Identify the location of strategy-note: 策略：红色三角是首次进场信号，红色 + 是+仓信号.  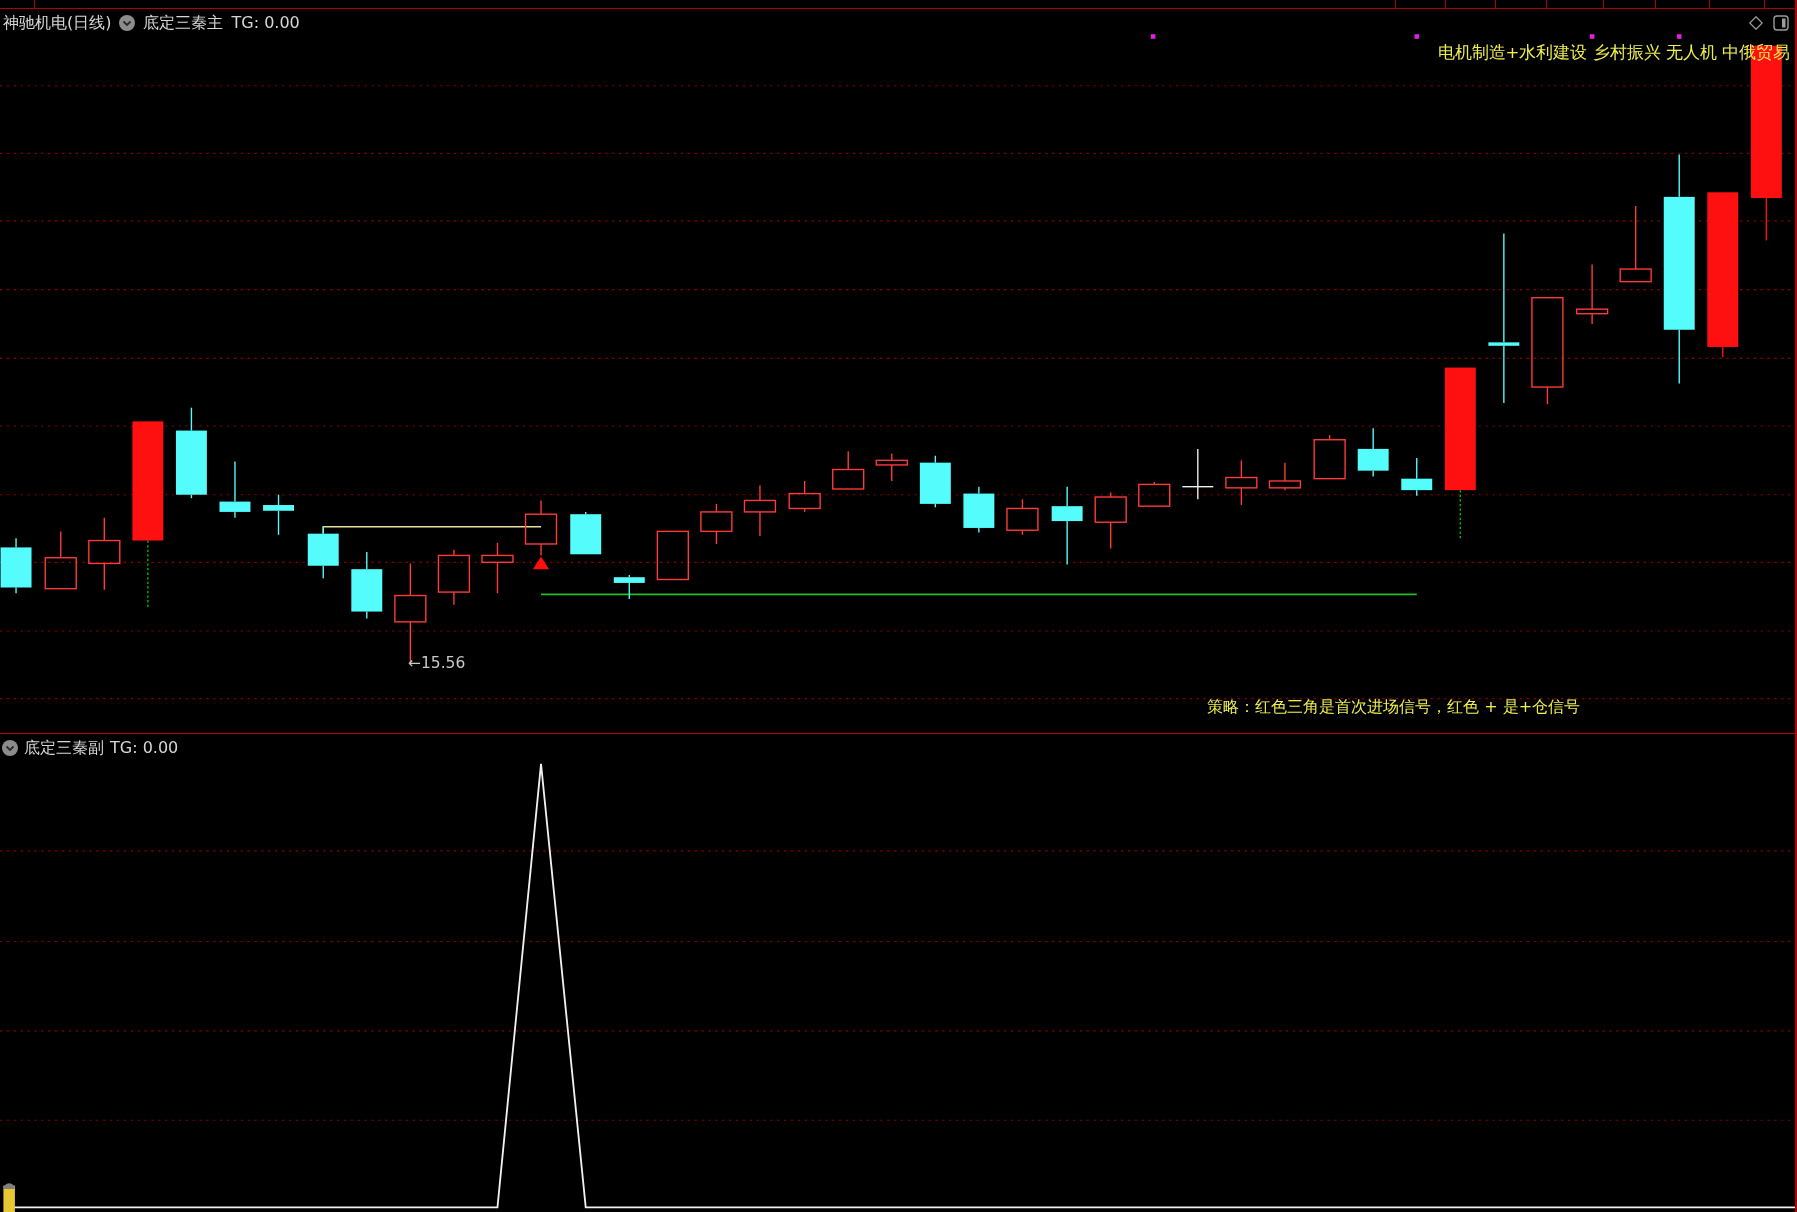
(1394, 707).